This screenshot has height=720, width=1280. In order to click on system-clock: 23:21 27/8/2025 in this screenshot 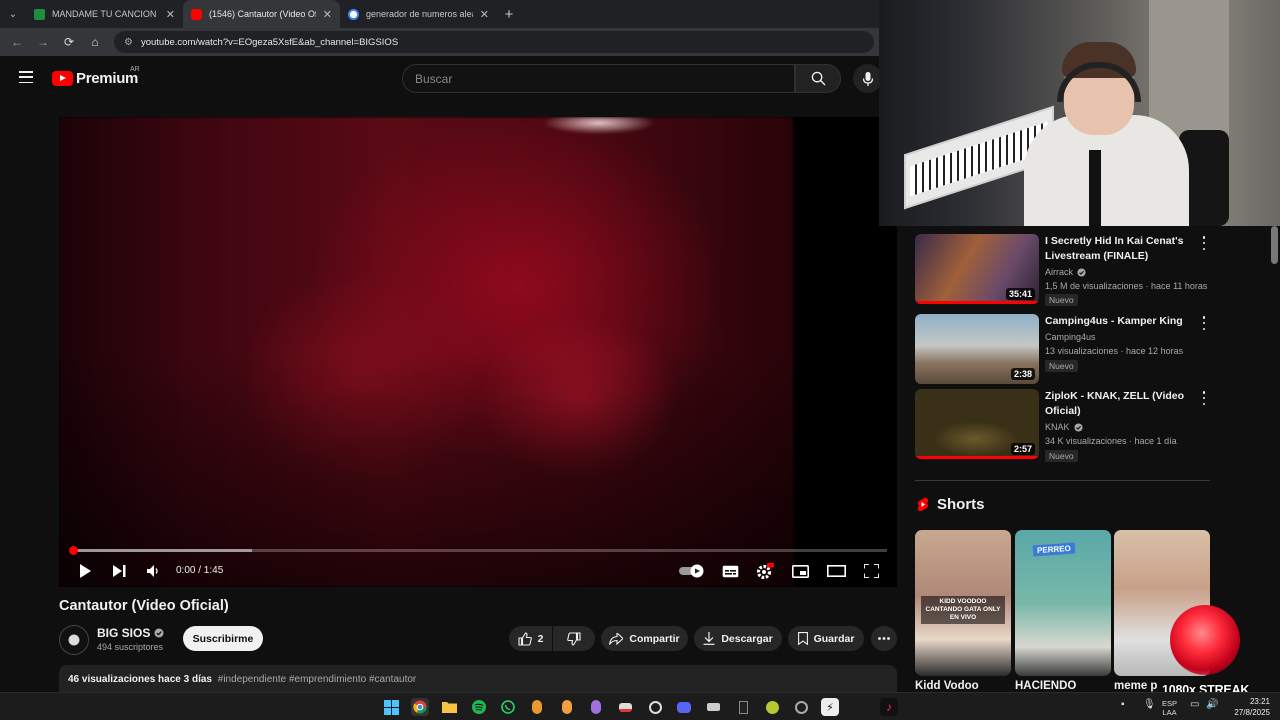, I will do `click(1248, 707)`.